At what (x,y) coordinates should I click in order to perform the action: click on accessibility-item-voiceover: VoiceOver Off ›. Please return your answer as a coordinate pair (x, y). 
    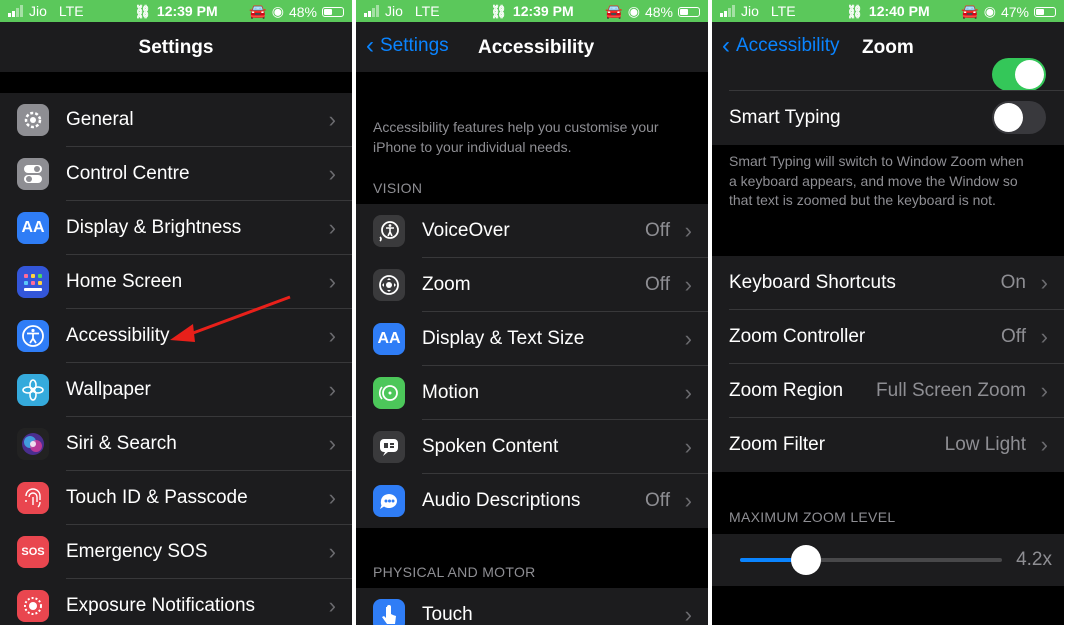
    Looking at the image, I should click on (532, 231).